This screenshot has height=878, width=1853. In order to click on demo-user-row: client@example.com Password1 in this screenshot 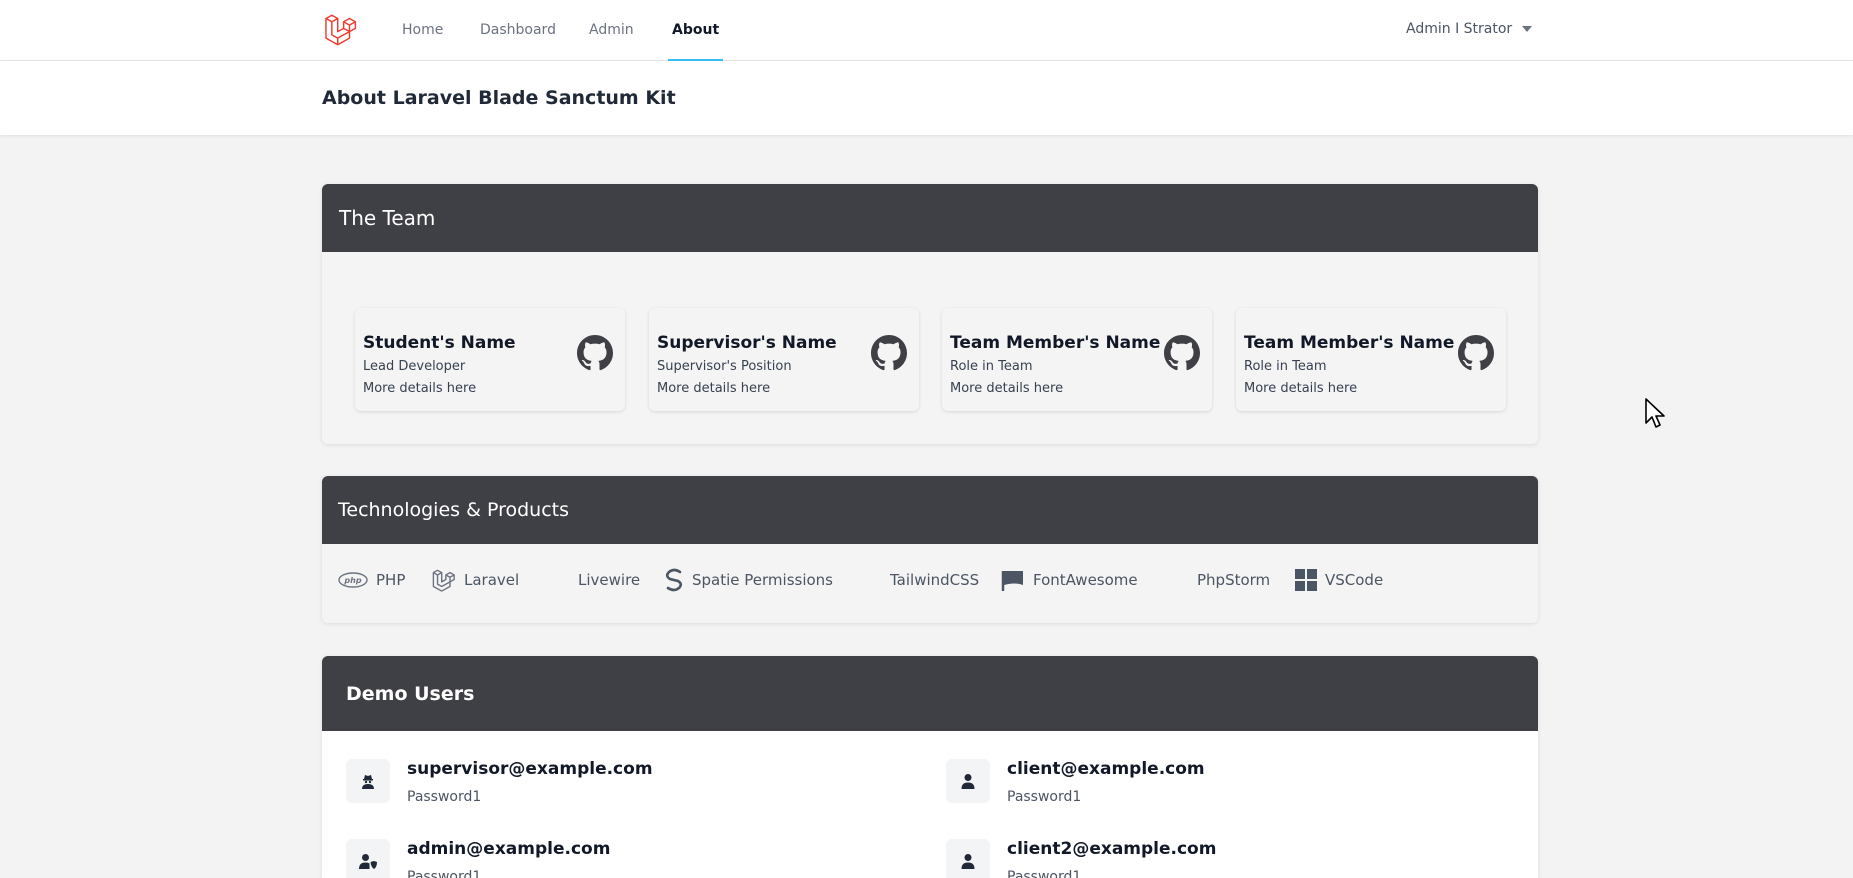, I will do `click(1075, 782)`.